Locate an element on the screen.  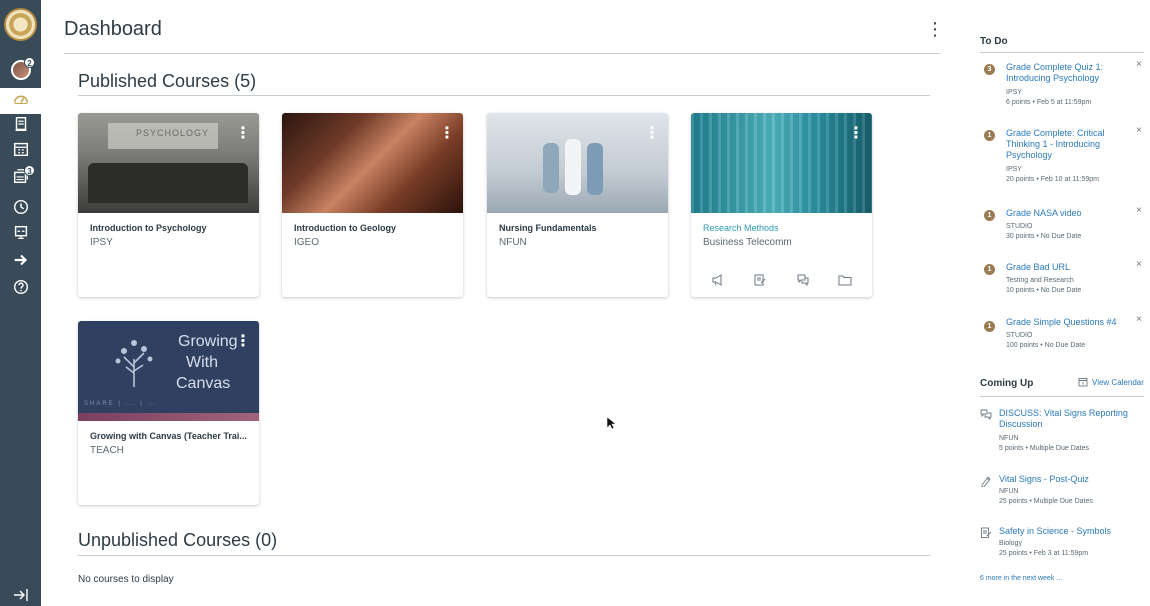
coming-up-course: NFUN is located at coordinates (1009, 438).